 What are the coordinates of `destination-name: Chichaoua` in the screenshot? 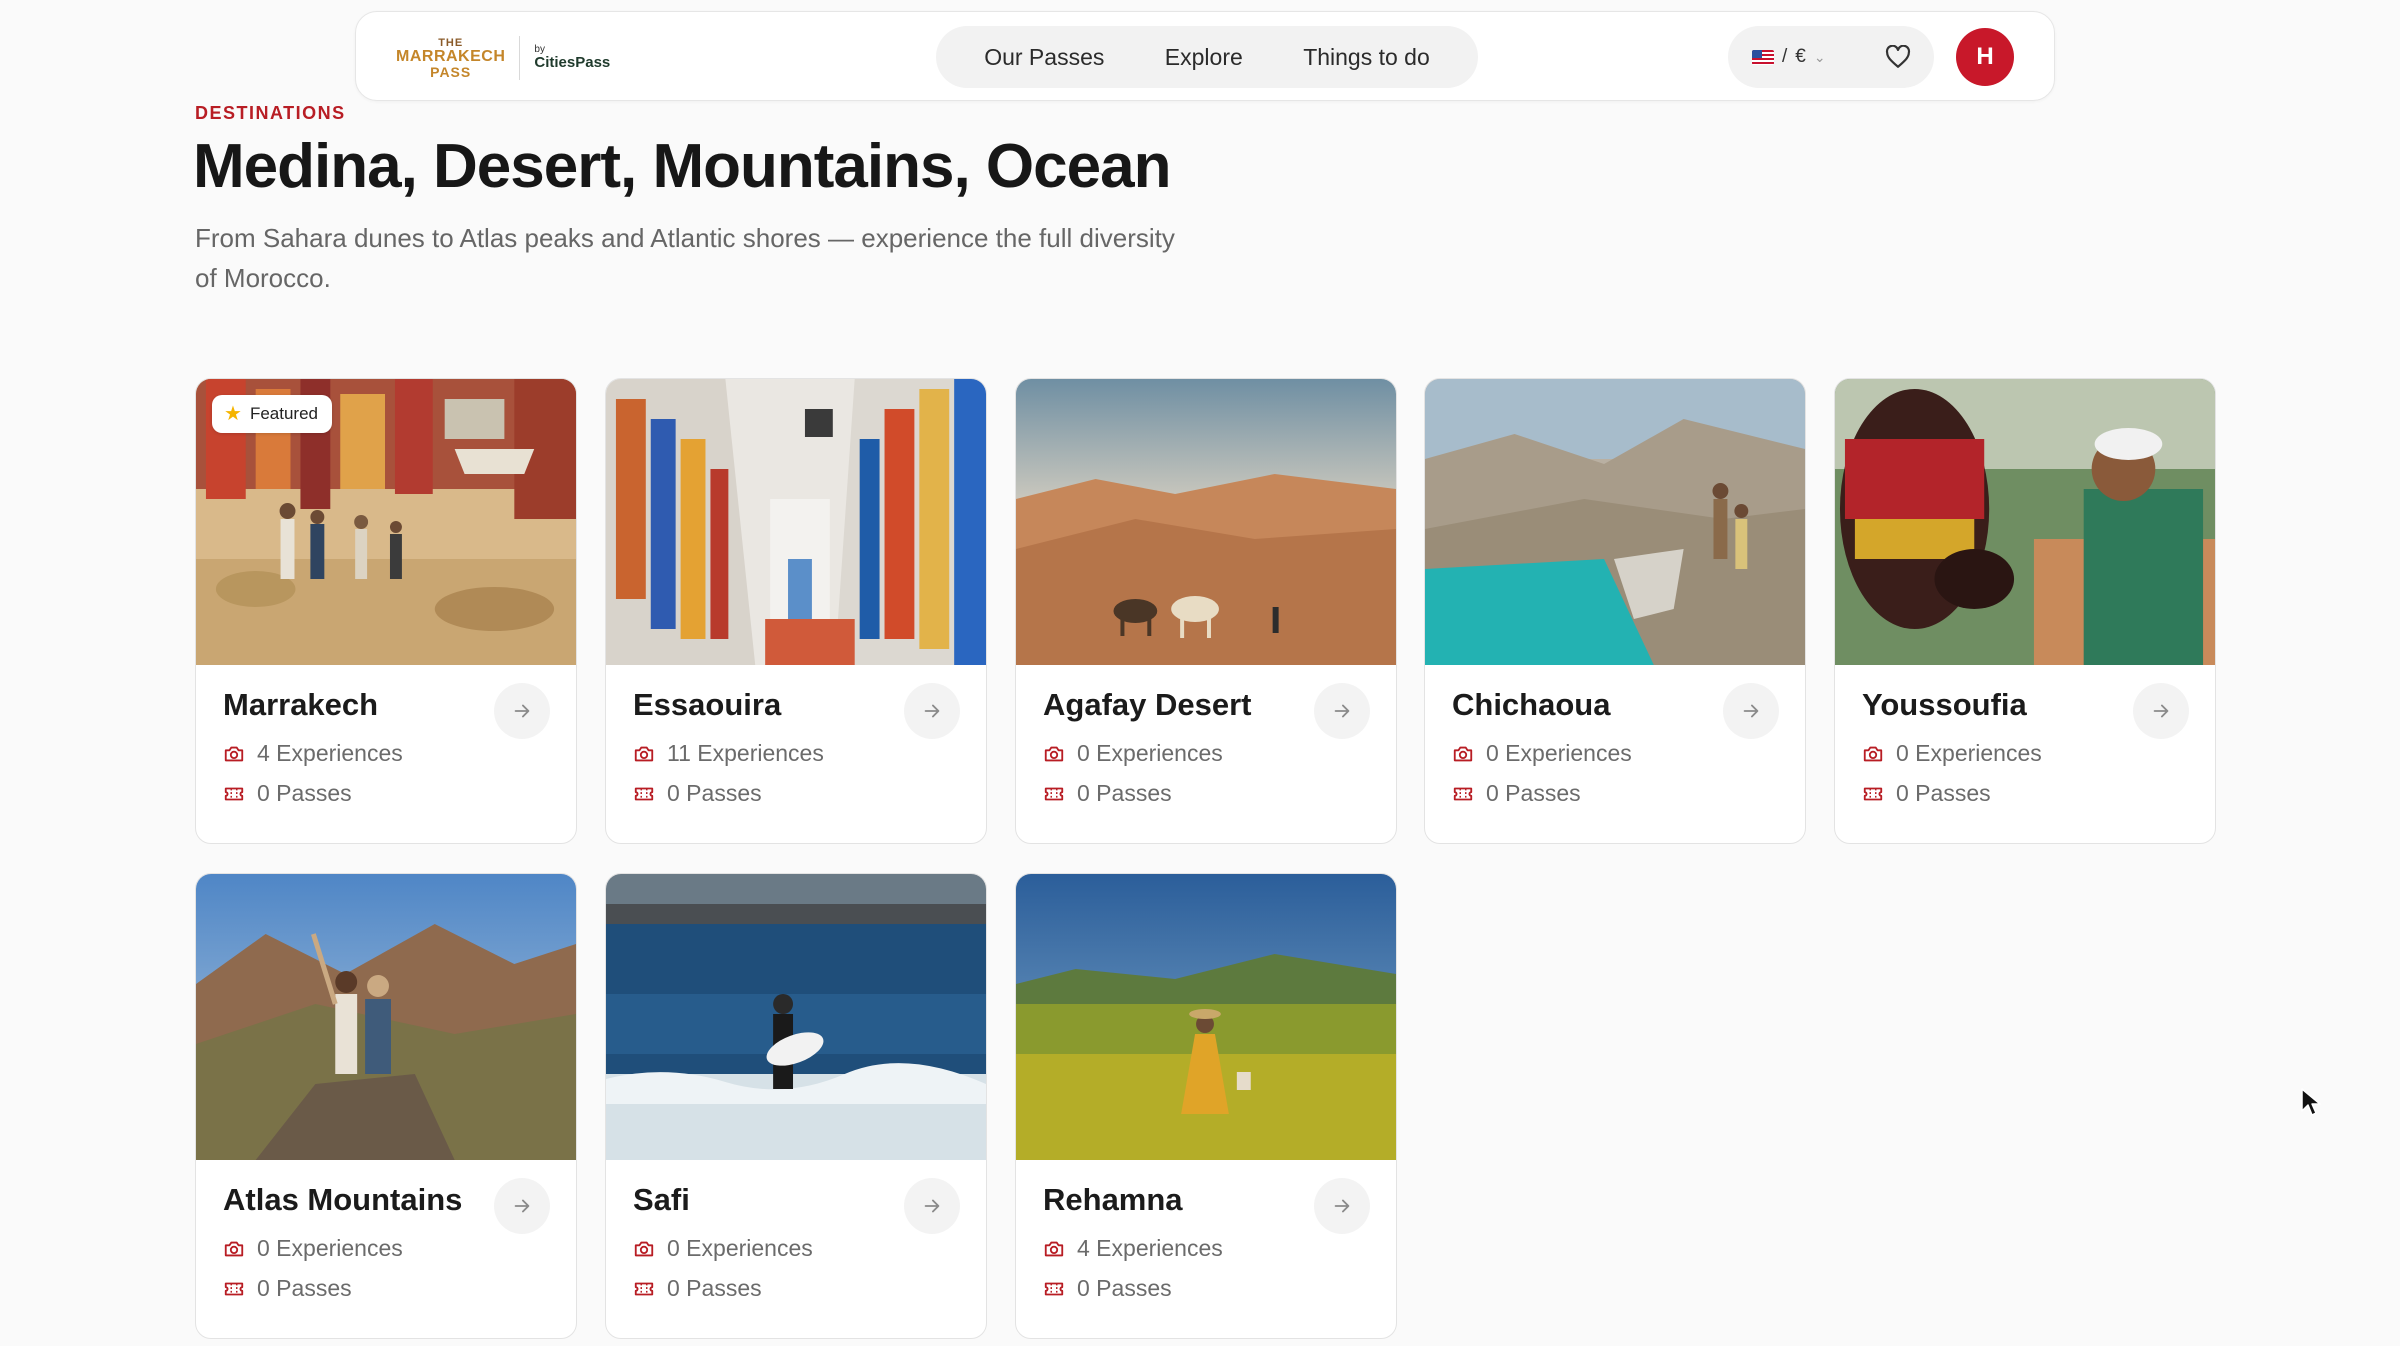 It's located at (1531, 704).